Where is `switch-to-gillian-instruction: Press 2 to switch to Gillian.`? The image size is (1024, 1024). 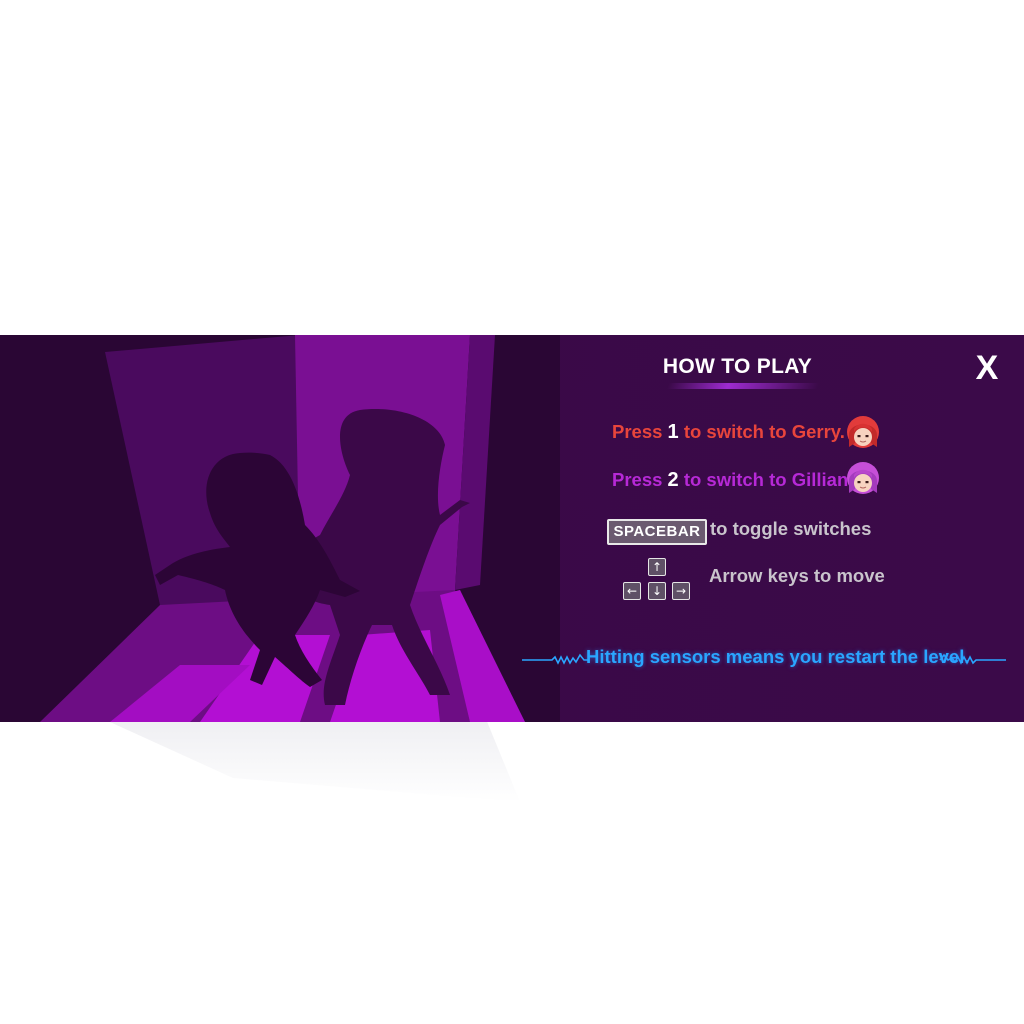
switch-to-gillian-instruction: Press 2 to switch to Gillian. is located at coordinates (732, 480).